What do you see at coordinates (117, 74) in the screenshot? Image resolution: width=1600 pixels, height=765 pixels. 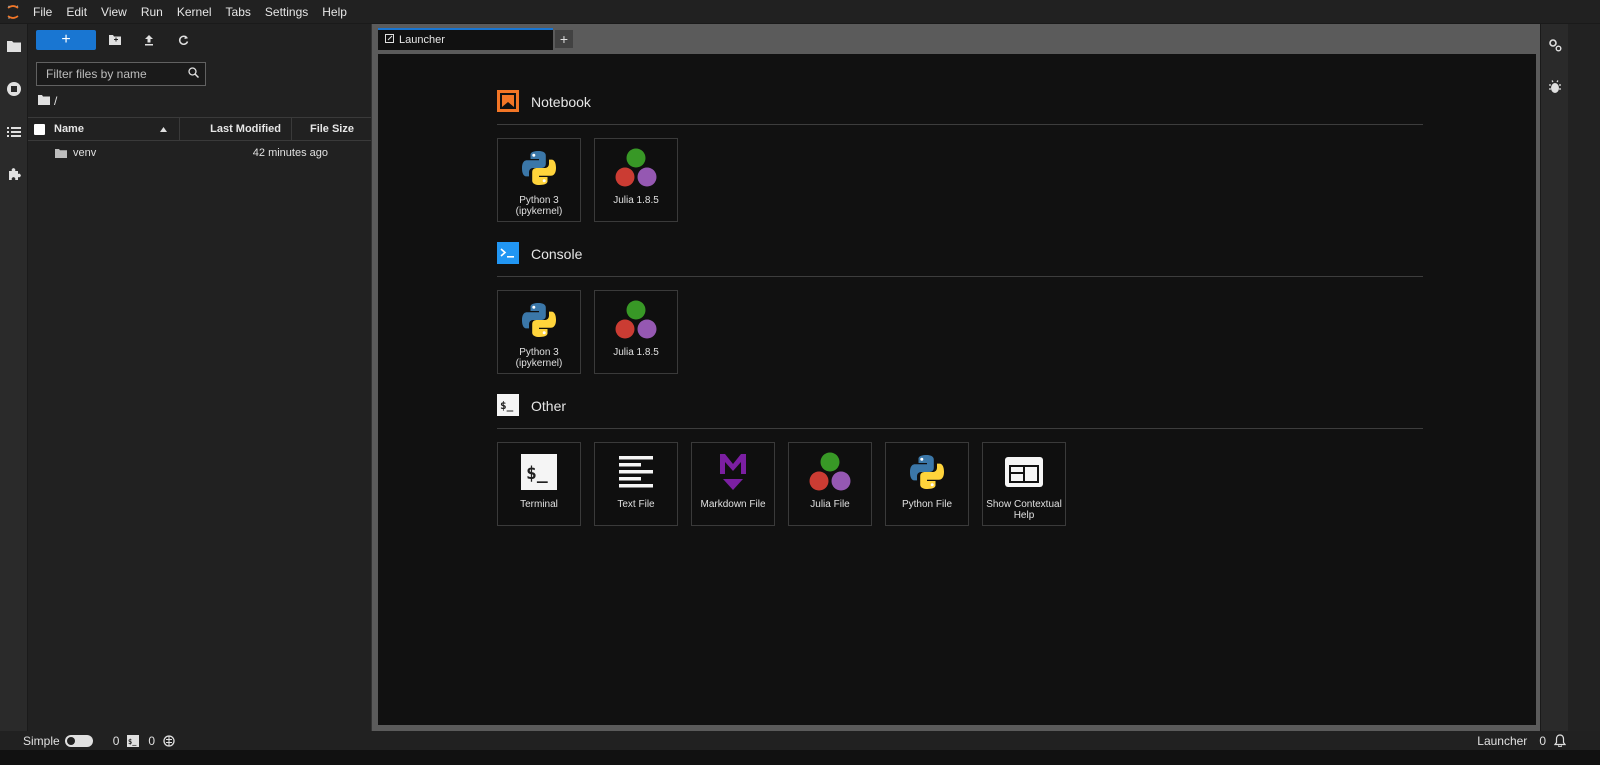 I see `filter-files-input` at bounding box center [117, 74].